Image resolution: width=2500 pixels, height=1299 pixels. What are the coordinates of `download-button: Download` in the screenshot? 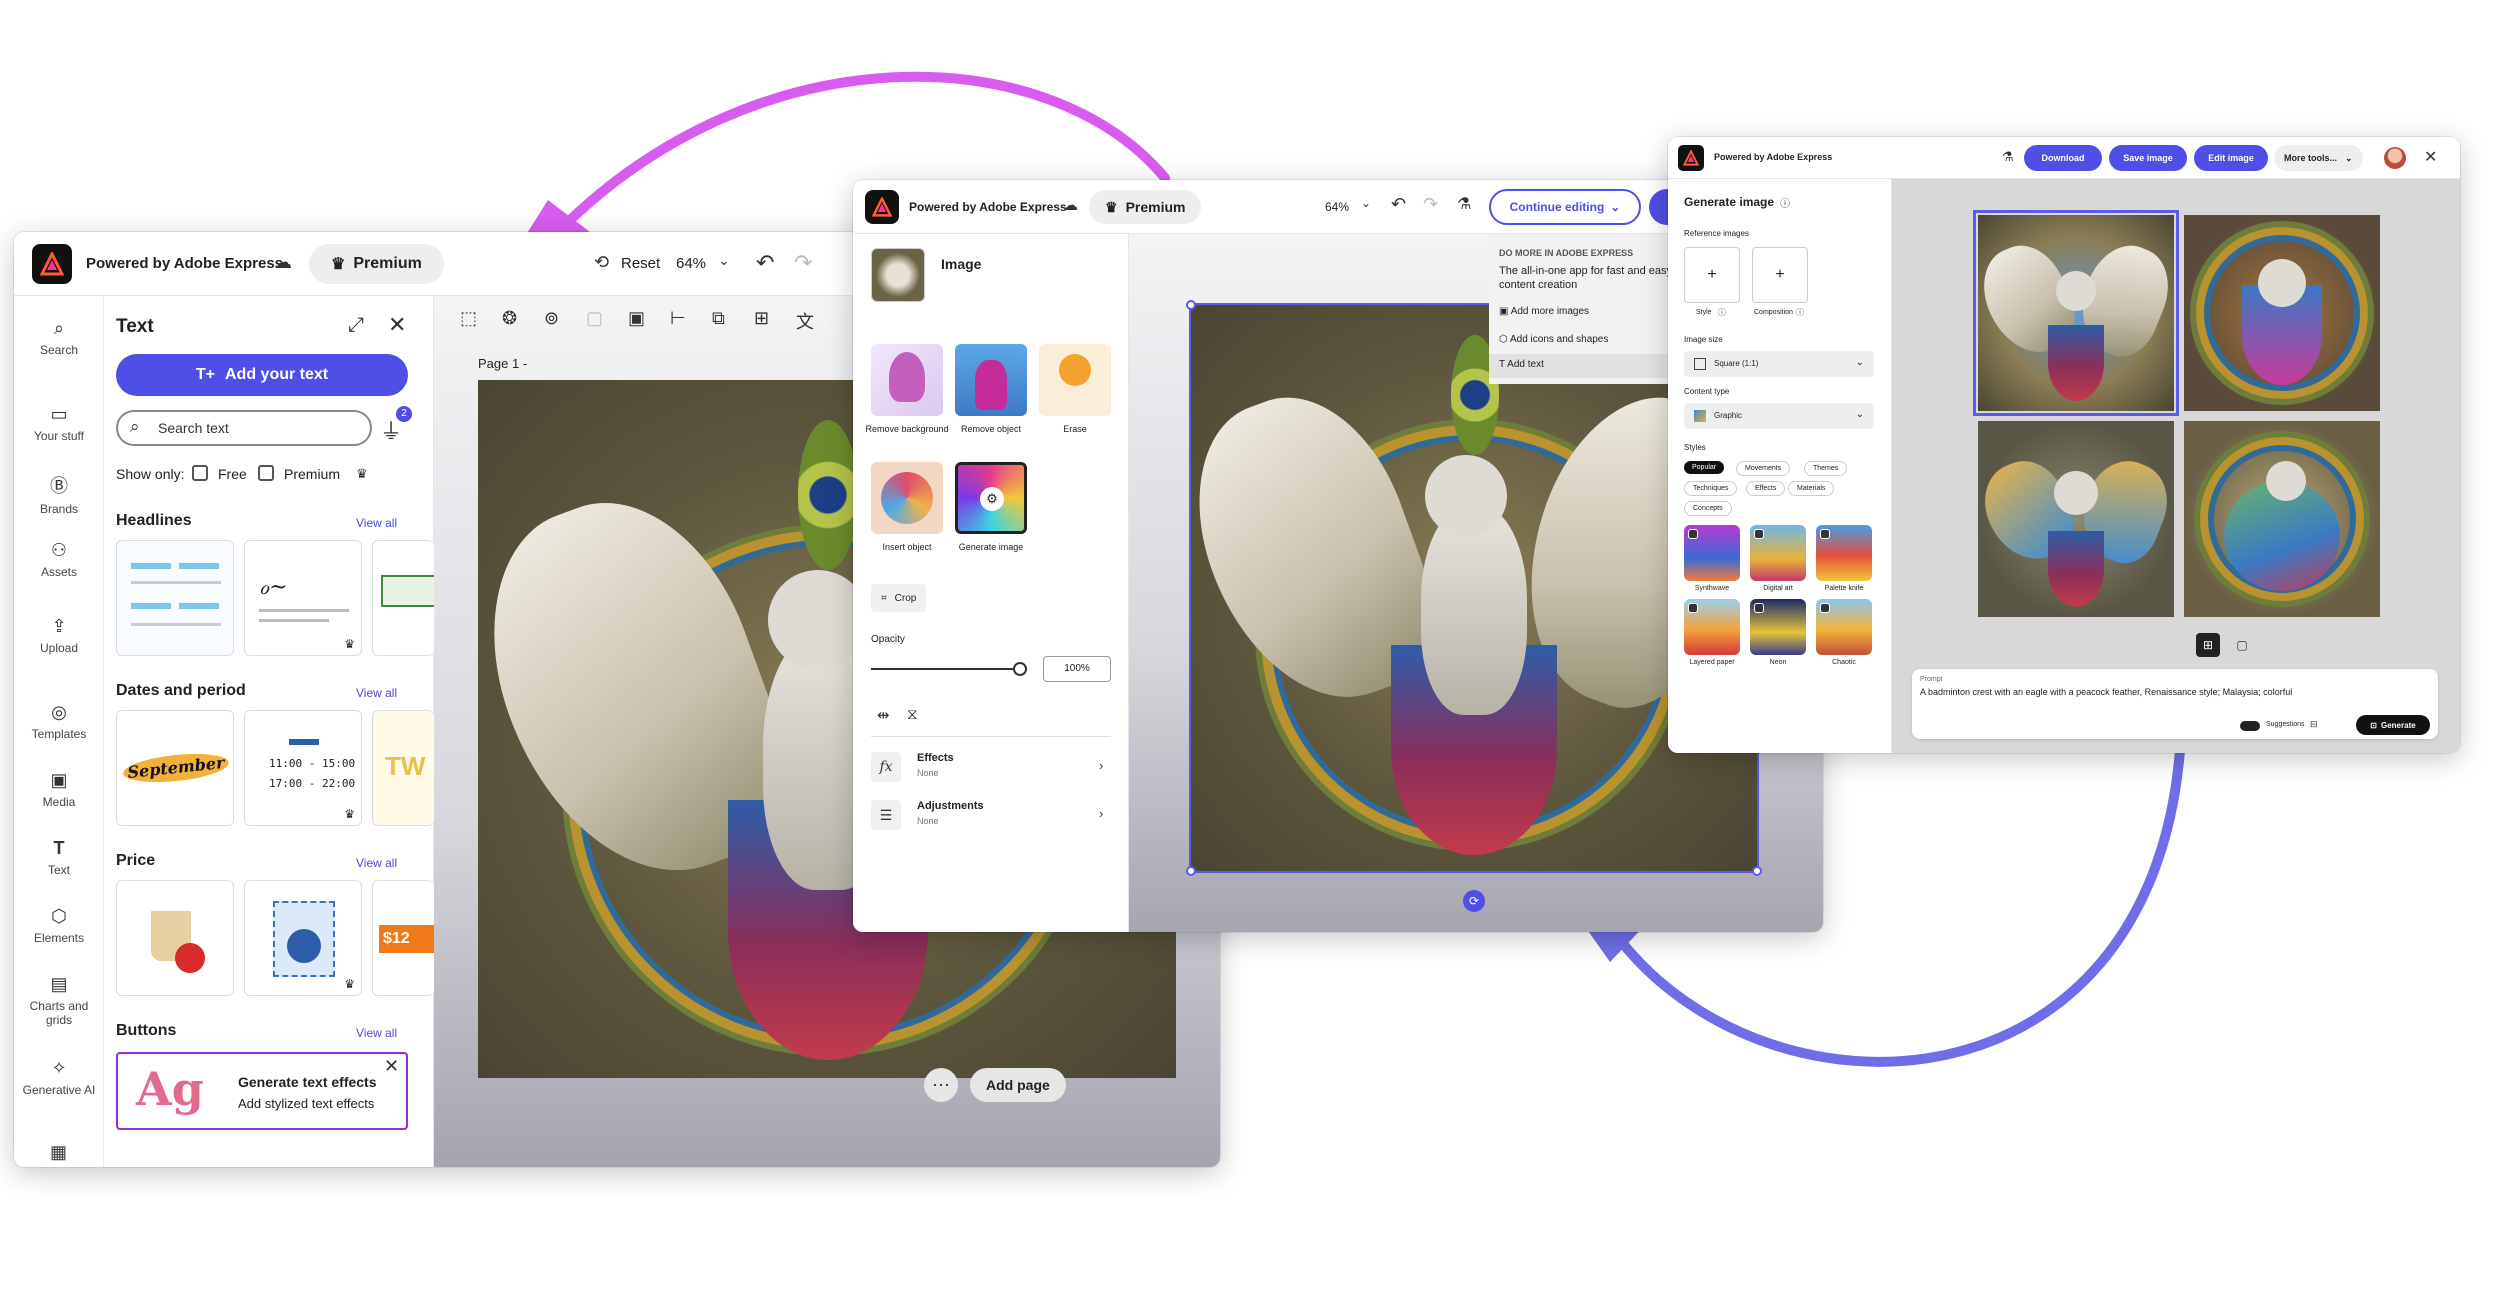 It's located at (2063, 158).